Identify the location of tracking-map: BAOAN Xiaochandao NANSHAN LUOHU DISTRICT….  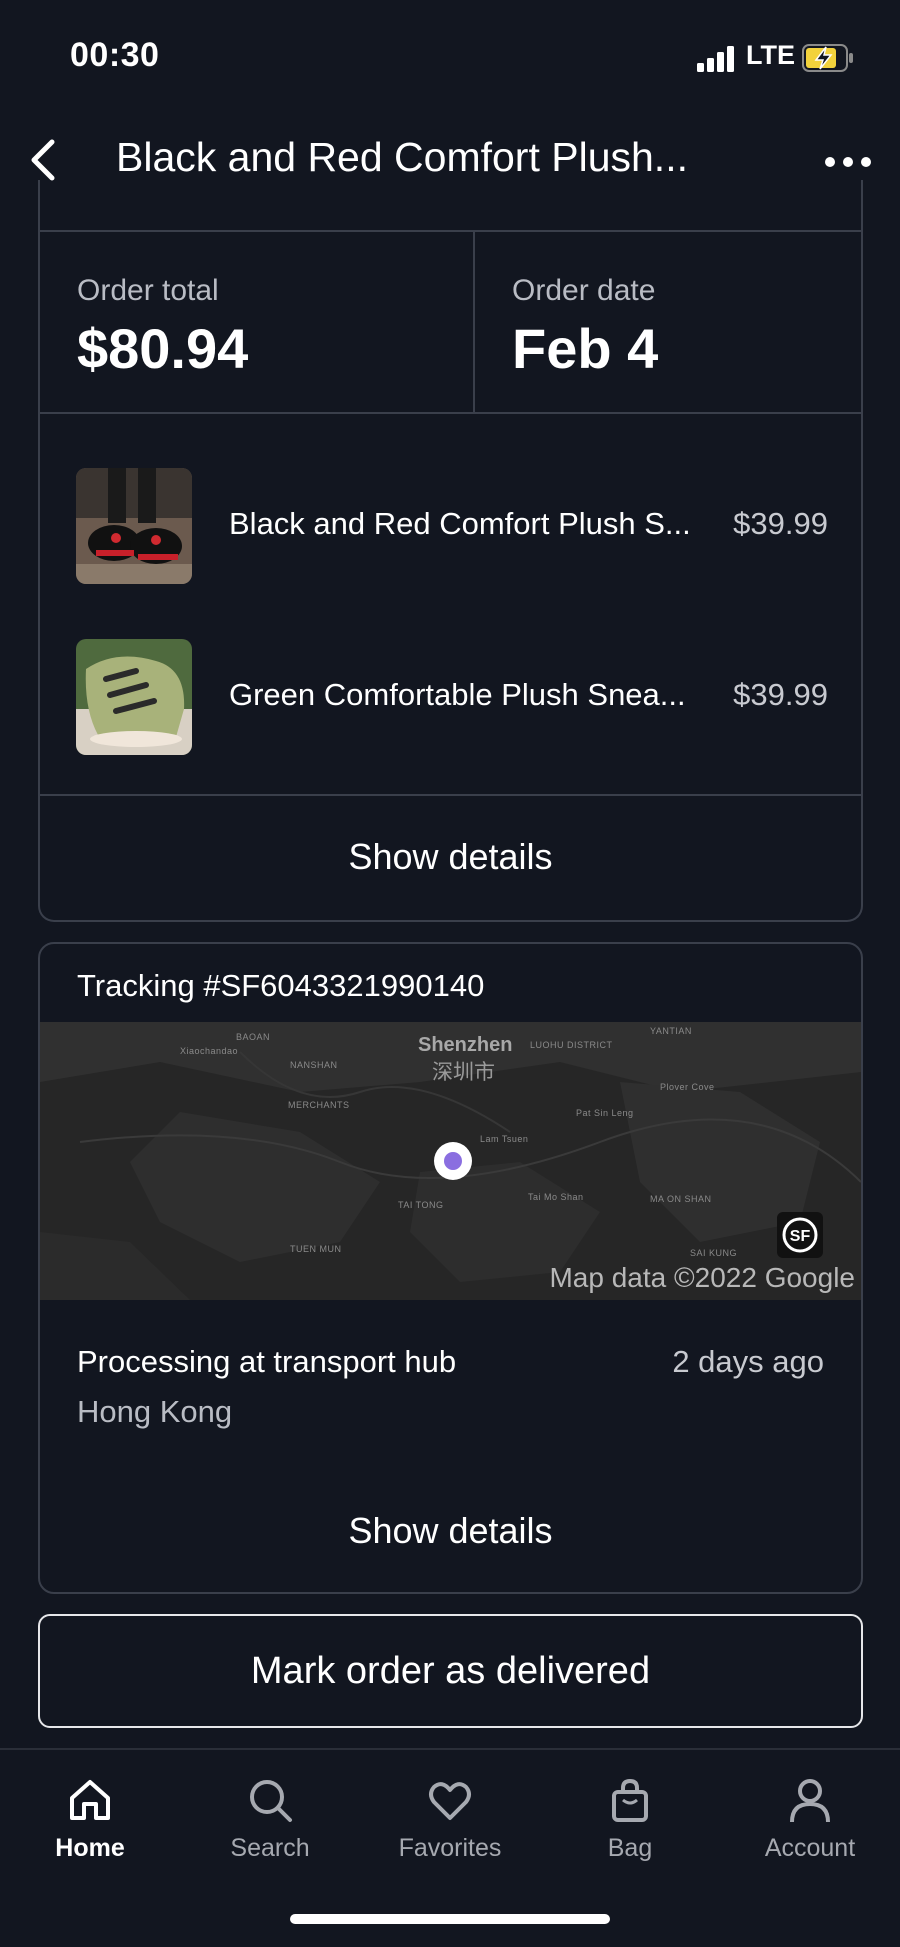
(450, 1161).